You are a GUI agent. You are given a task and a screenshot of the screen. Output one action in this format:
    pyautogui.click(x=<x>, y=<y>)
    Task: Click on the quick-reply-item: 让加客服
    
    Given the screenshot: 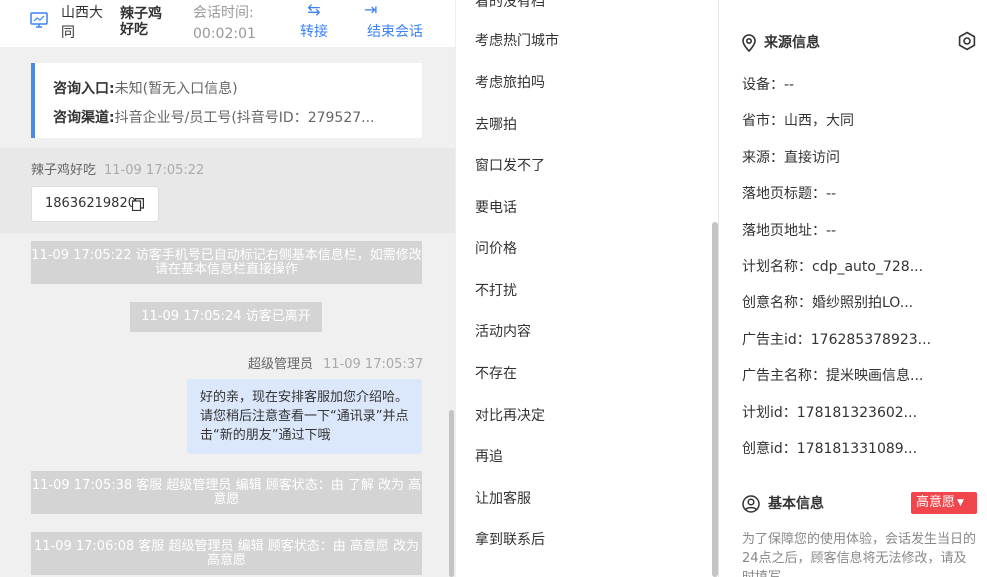 What is the action you would take?
    pyautogui.click(x=503, y=498)
    